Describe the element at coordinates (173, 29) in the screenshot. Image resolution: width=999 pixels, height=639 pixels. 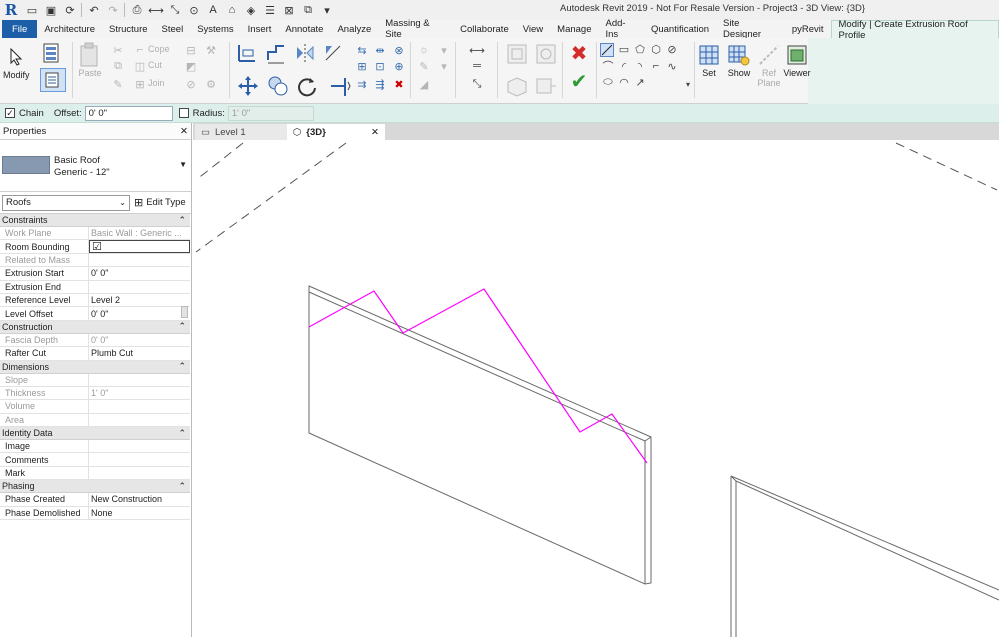
I see `tab-steel: Steel` at that location.